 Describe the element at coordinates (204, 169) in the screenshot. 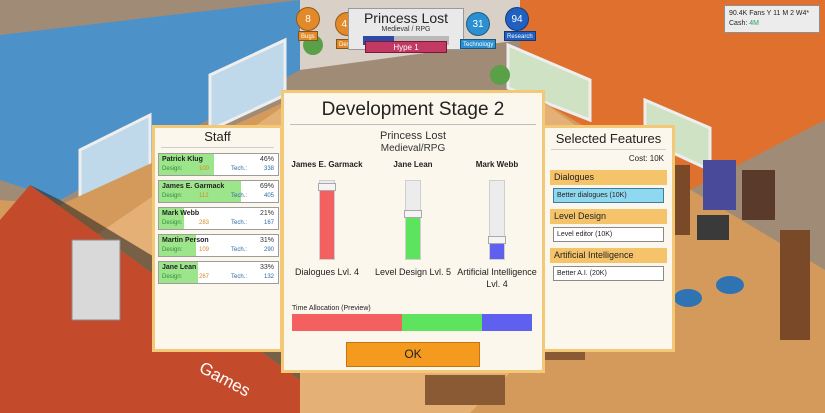

I see `staff-design-value: 100` at that location.